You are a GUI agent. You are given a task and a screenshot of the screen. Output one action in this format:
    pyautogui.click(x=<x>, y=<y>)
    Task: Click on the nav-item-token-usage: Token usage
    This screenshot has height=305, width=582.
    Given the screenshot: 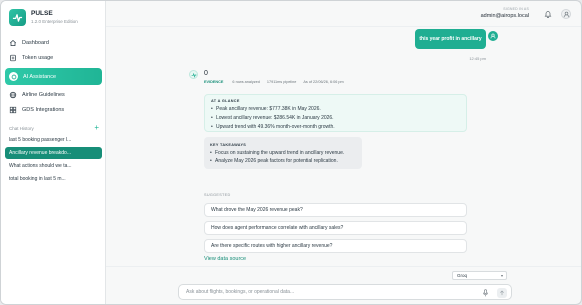 What is the action you would take?
    pyautogui.click(x=53, y=58)
    